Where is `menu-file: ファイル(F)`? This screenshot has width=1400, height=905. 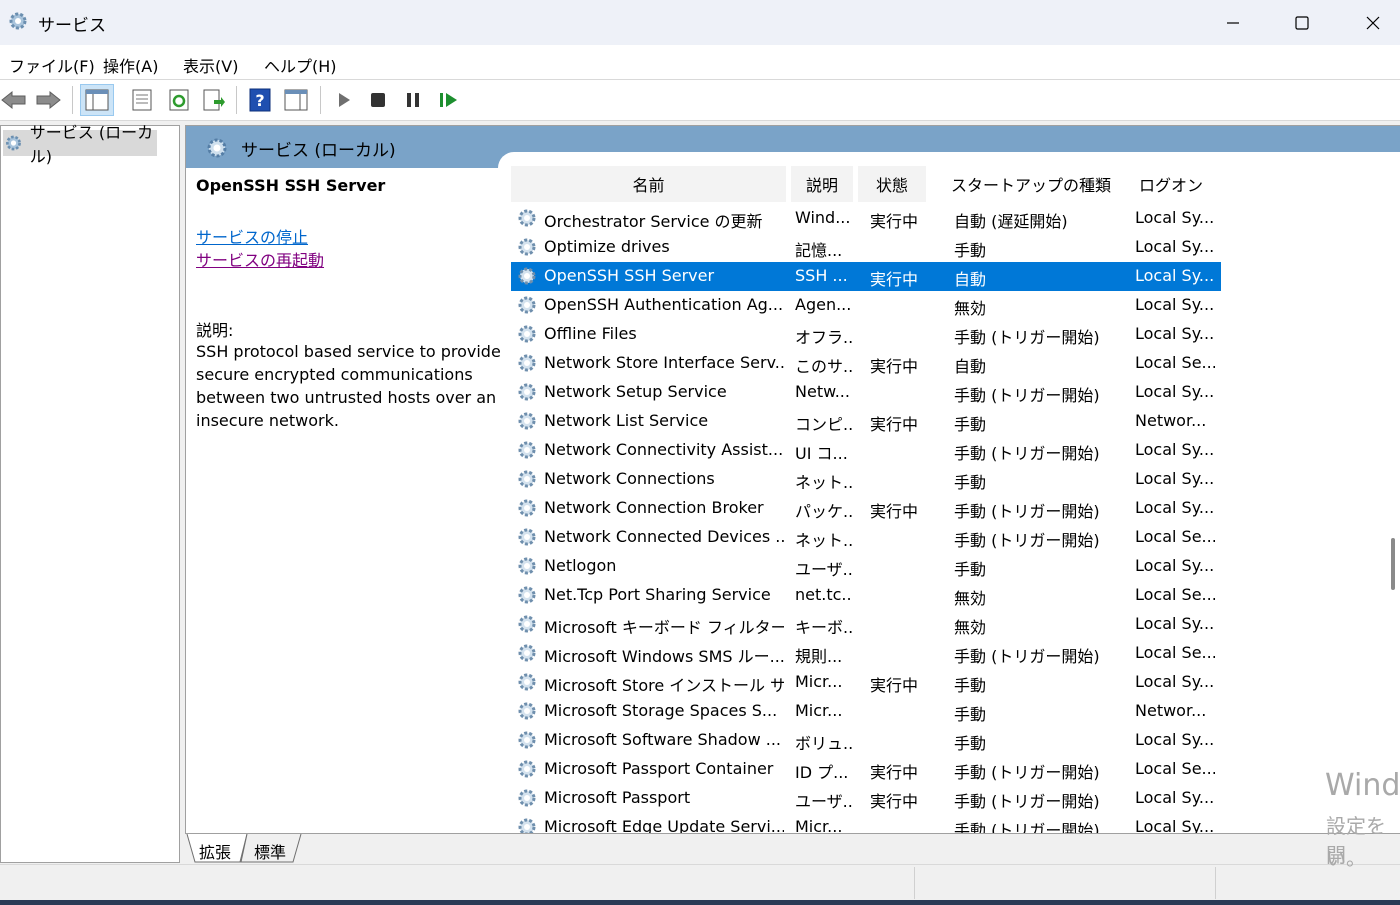 menu-file: ファイル(F) is located at coordinates (52, 65).